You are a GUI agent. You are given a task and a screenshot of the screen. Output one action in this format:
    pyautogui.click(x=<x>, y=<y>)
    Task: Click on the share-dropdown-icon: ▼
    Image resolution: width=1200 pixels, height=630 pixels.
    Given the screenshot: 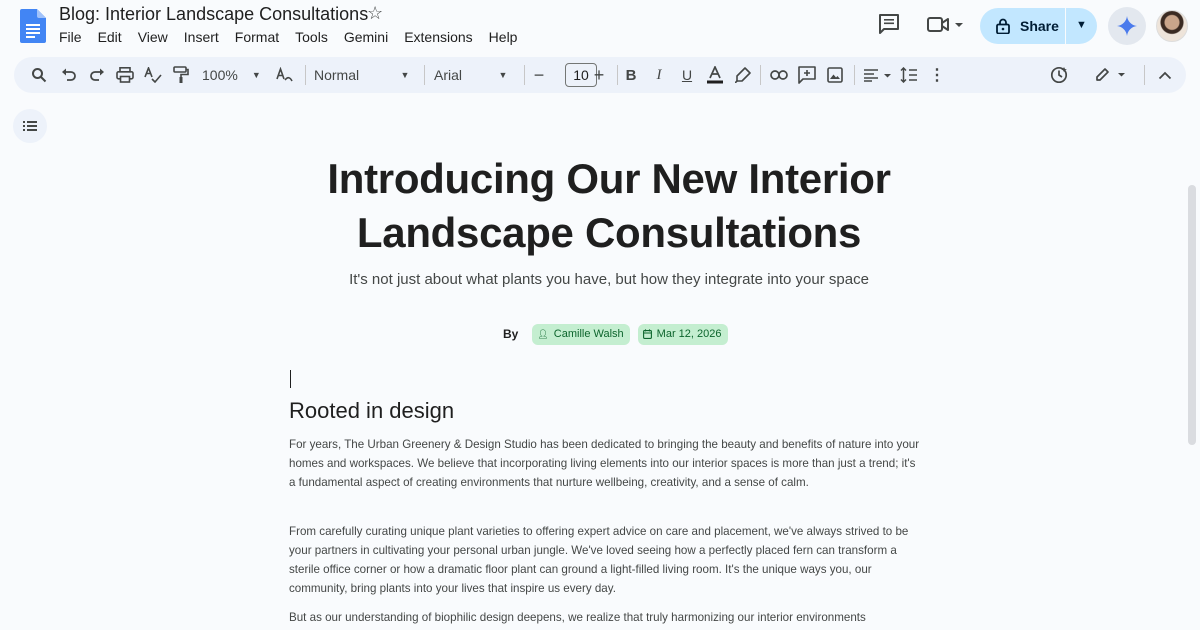 What is the action you would take?
    pyautogui.click(x=1081, y=25)
    